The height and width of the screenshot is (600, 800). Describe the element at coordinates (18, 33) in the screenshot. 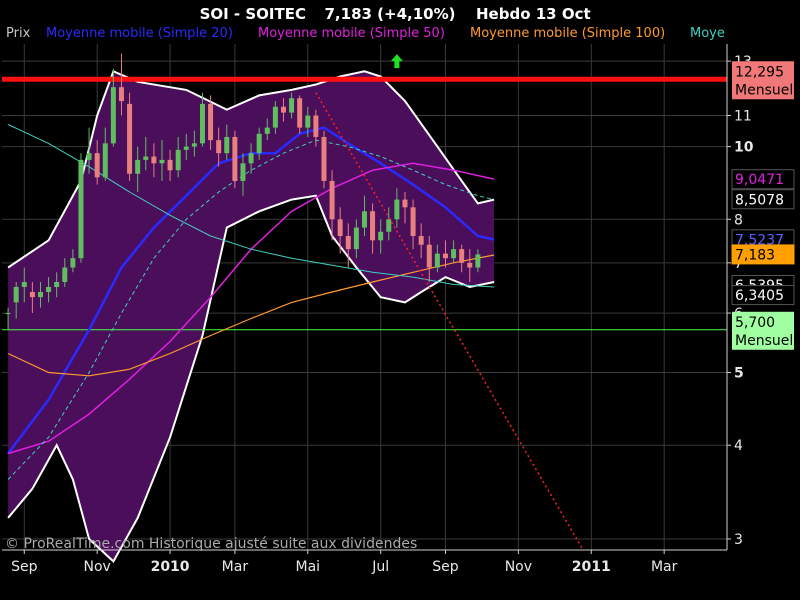

I see `legend-item-prix: Prix` at that location.